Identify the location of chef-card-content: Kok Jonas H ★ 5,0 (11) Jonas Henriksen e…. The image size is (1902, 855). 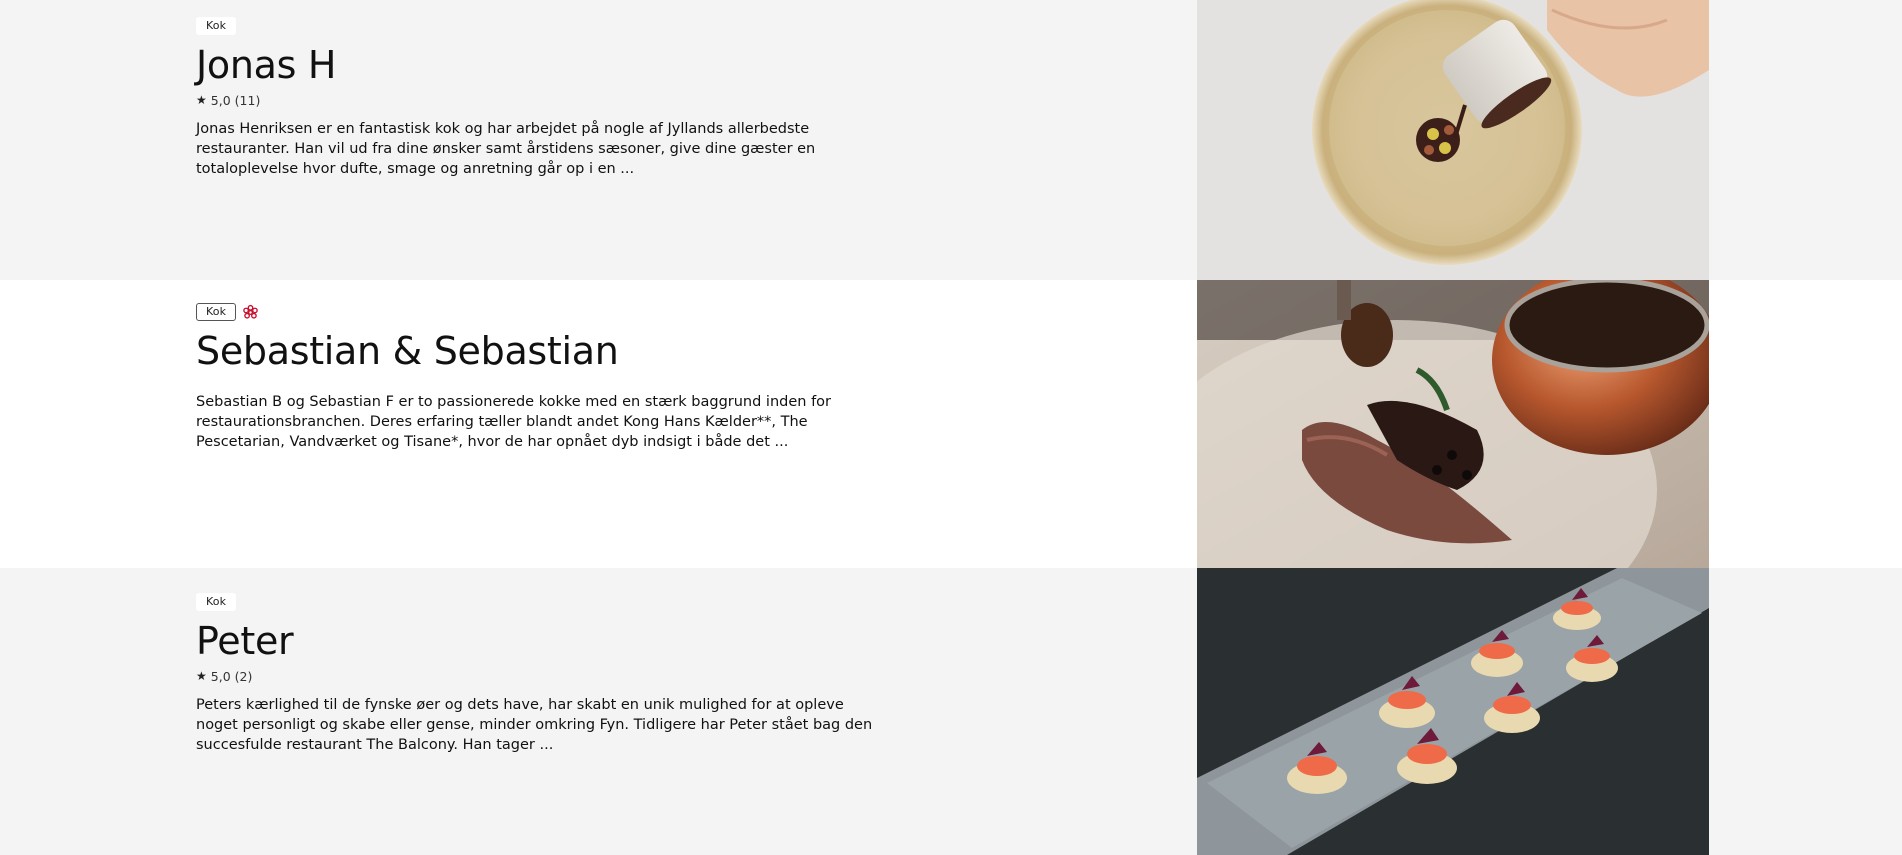
(536, 97).